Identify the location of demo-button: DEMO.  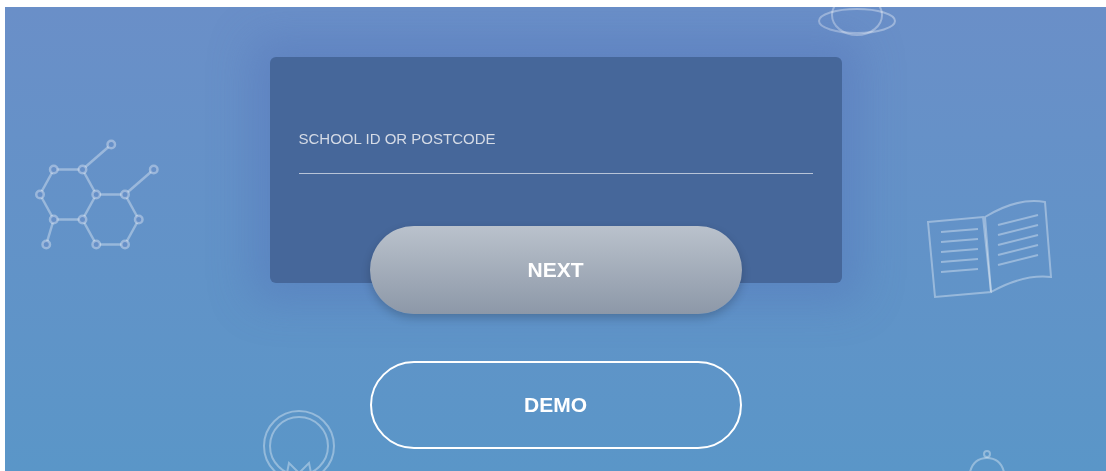
(555, 405).